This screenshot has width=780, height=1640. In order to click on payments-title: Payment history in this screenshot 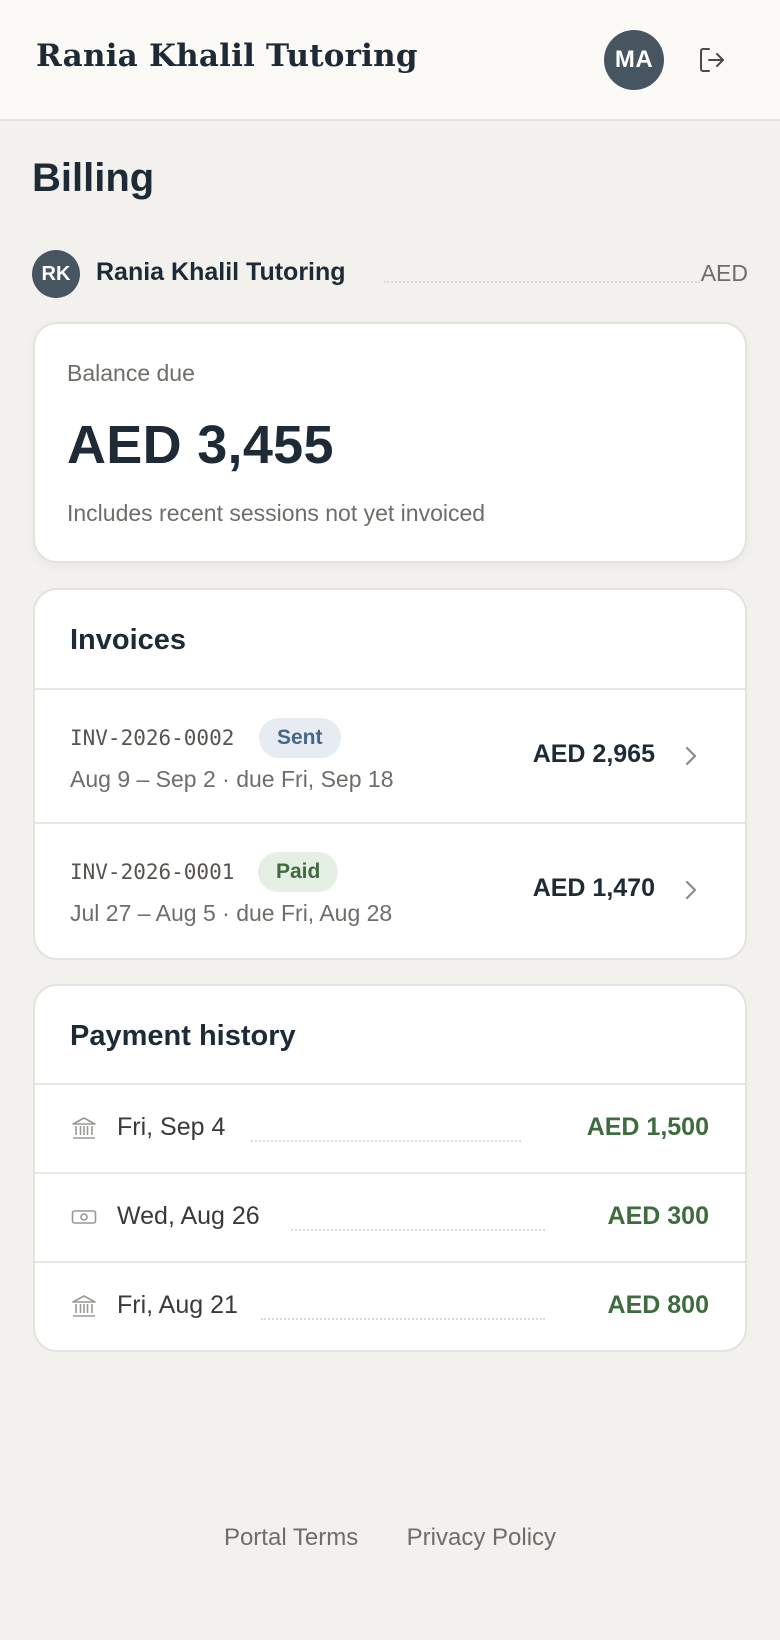, I will do `click(183, 1036)`.